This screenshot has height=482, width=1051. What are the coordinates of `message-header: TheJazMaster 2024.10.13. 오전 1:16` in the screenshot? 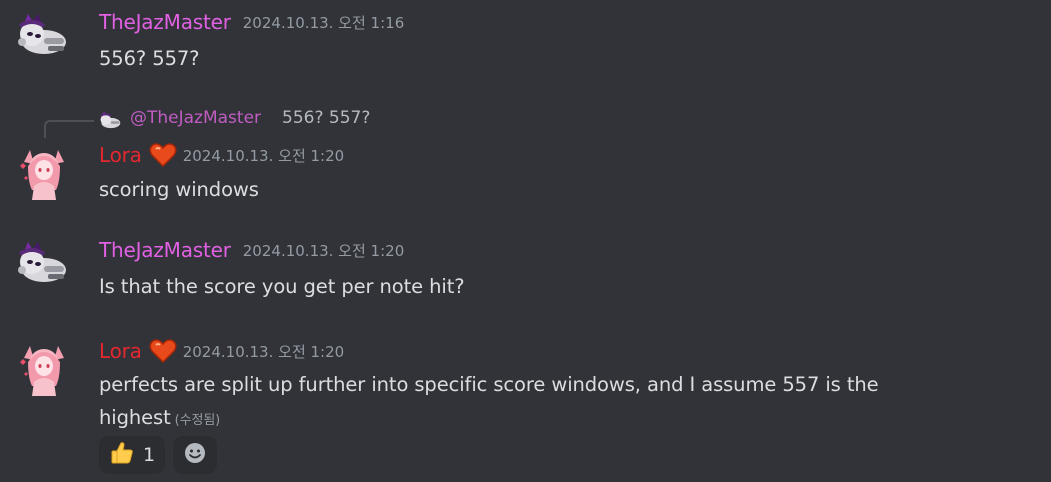 It's located at (251, 22).